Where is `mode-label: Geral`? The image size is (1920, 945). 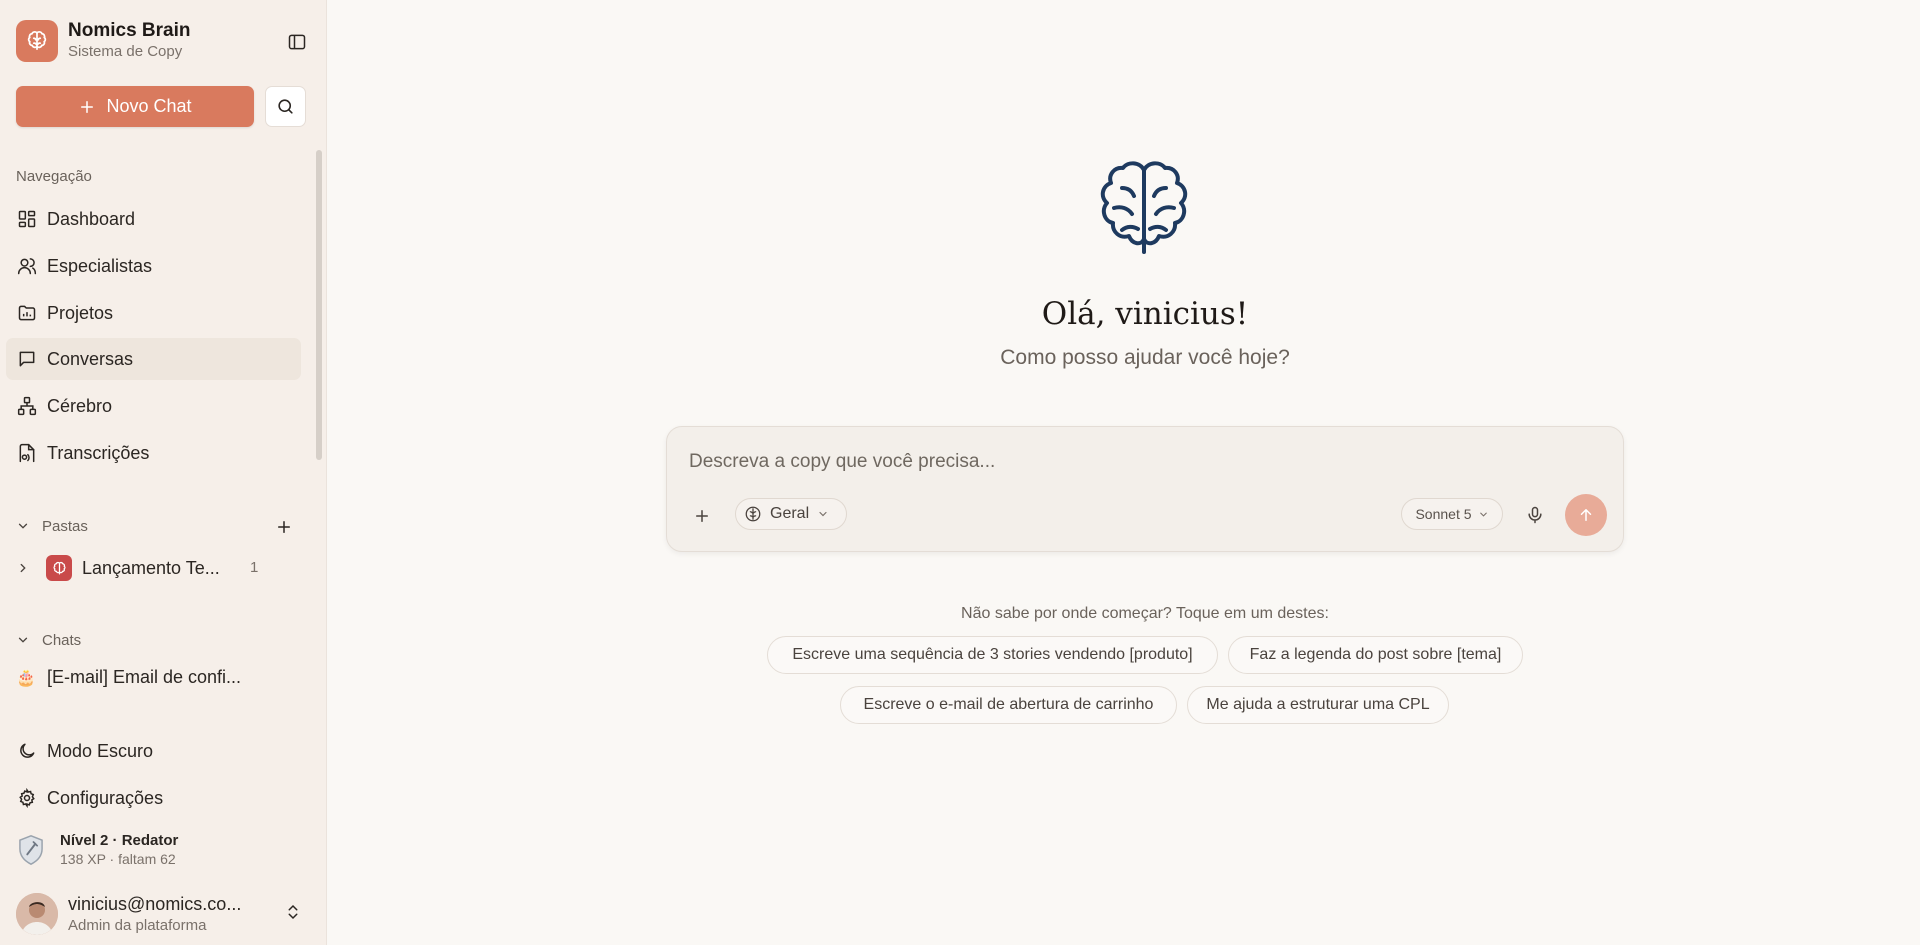
mode-label: Geral is located at coordinates (790, 513).